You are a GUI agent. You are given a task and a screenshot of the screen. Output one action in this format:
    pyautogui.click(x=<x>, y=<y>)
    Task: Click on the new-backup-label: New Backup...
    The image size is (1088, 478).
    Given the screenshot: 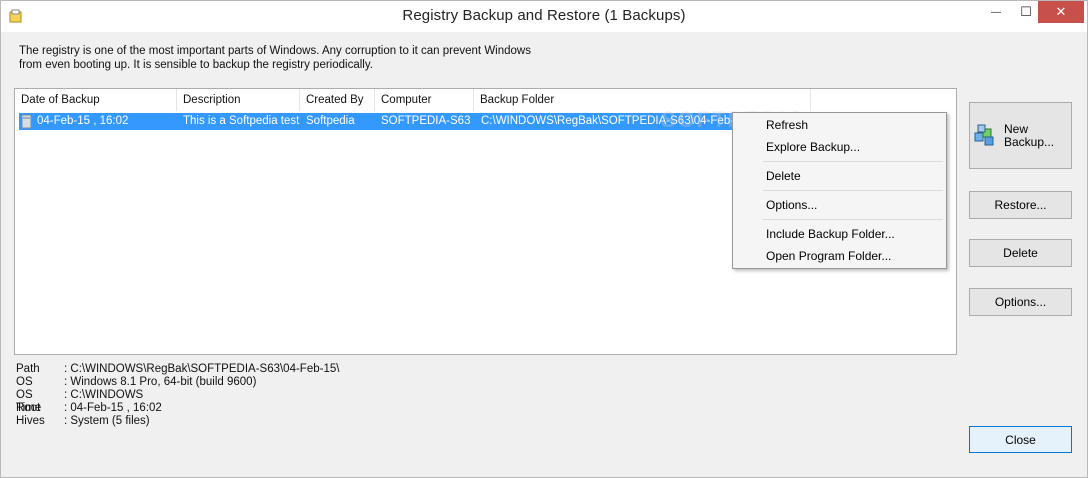 What is the action you would take?
    pyautogui.click(x=1029, y=136)
    